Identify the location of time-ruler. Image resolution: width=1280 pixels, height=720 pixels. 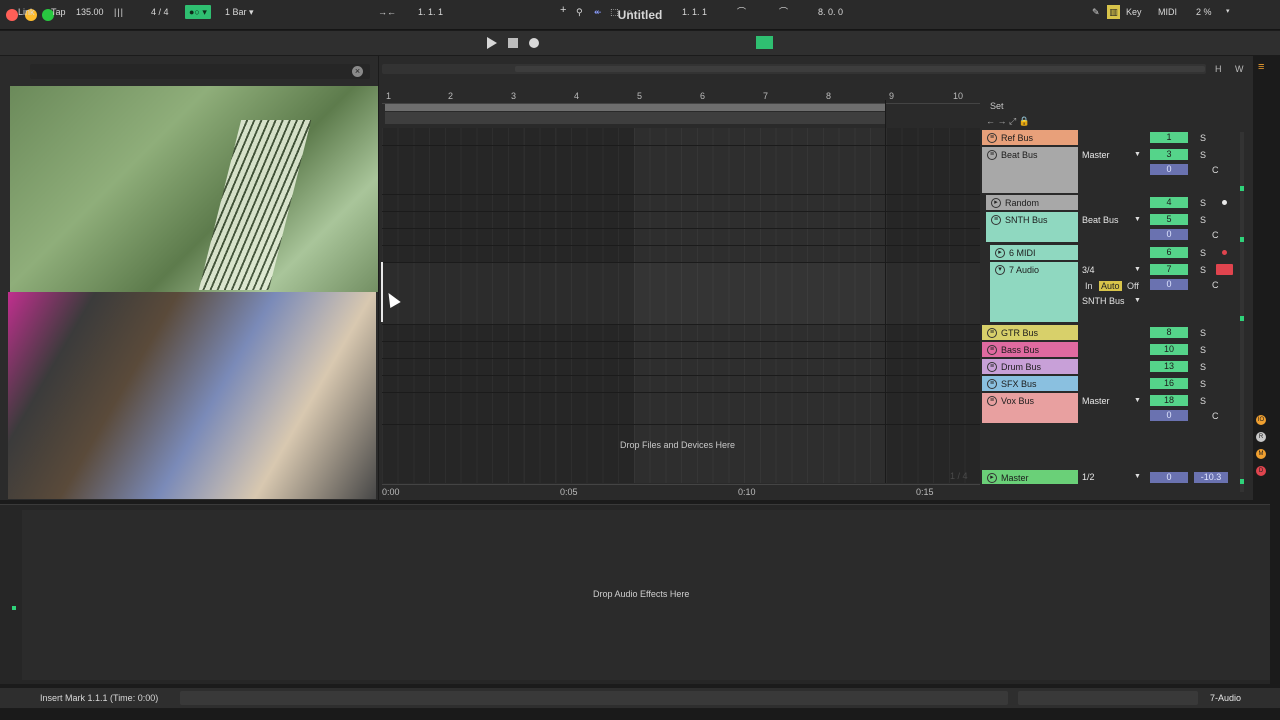
(681, 491).